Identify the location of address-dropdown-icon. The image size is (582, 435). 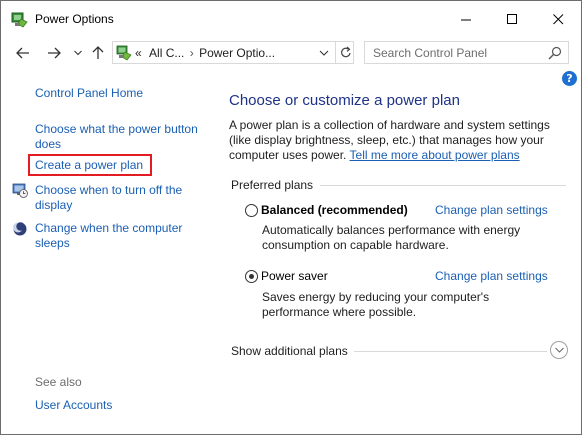
(324, 53).